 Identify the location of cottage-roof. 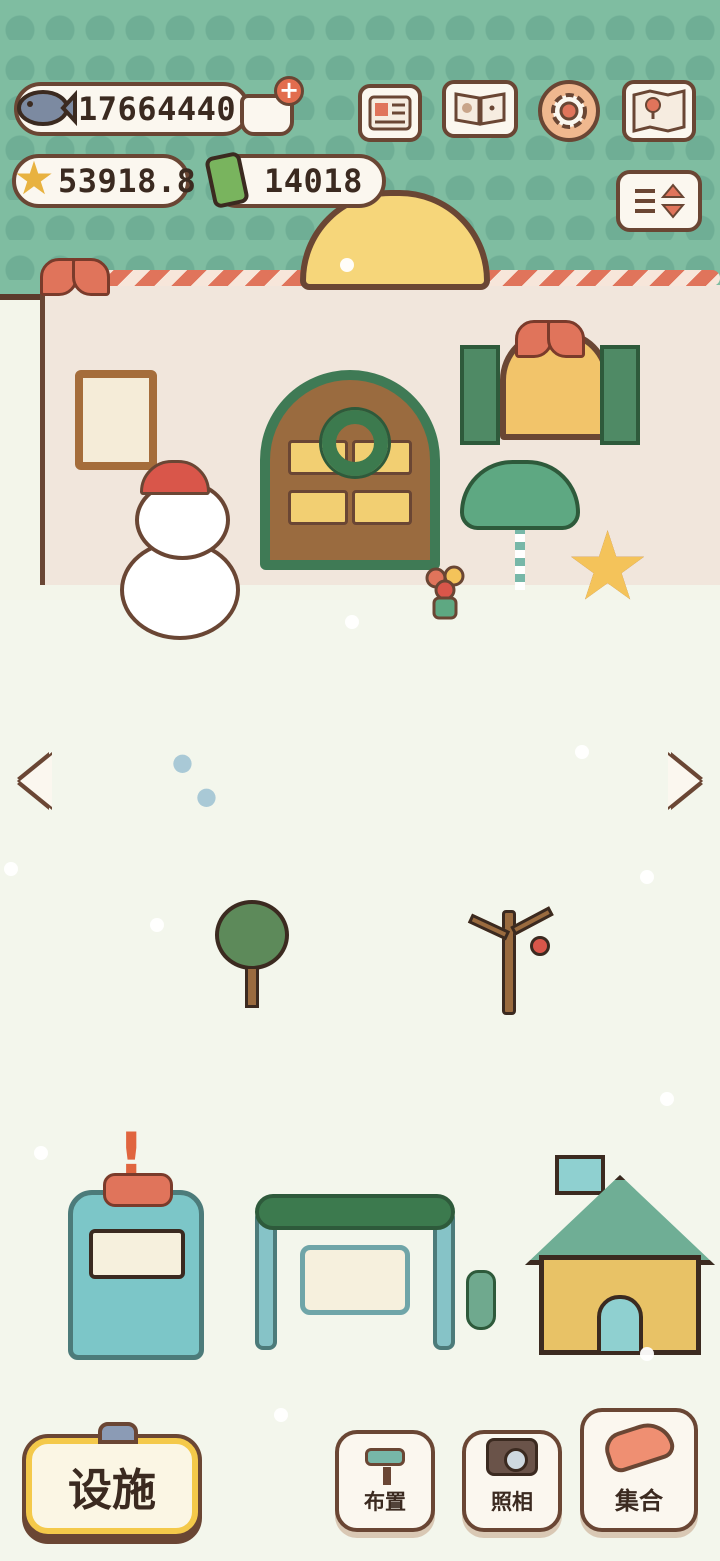
(620, 1220).